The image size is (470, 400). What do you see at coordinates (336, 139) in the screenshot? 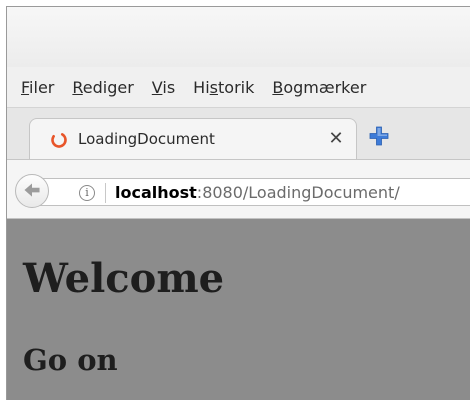
I see `tab-close-icon: ✕` at bounding box center [336, 139].